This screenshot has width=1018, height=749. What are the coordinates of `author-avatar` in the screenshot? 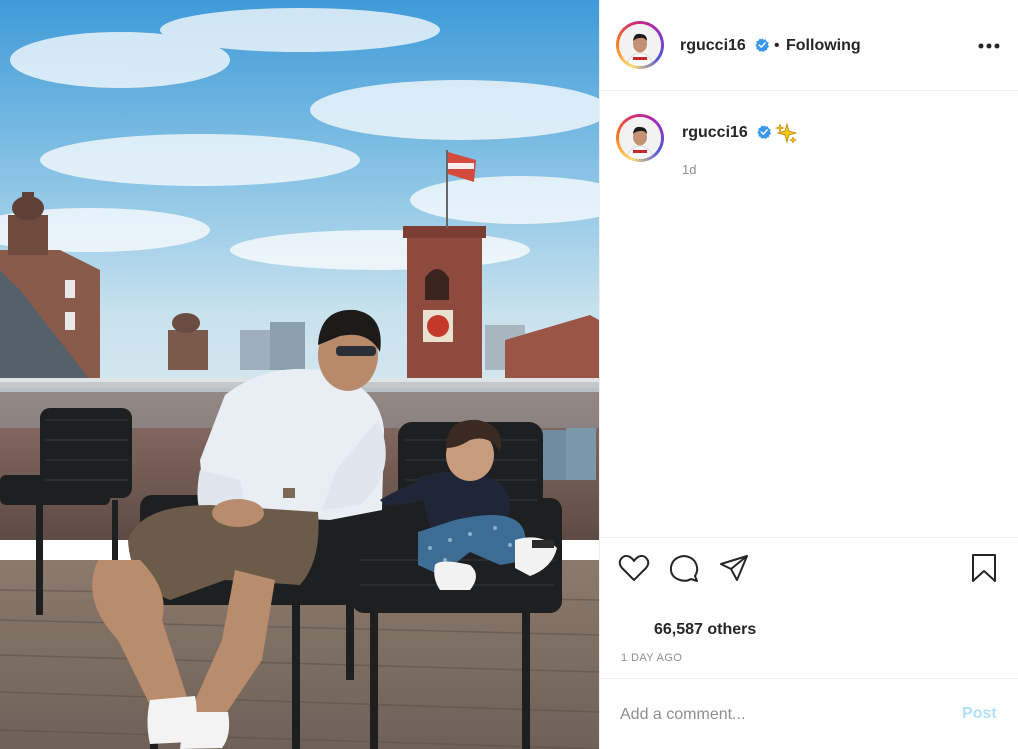 It's located at (640, 45).